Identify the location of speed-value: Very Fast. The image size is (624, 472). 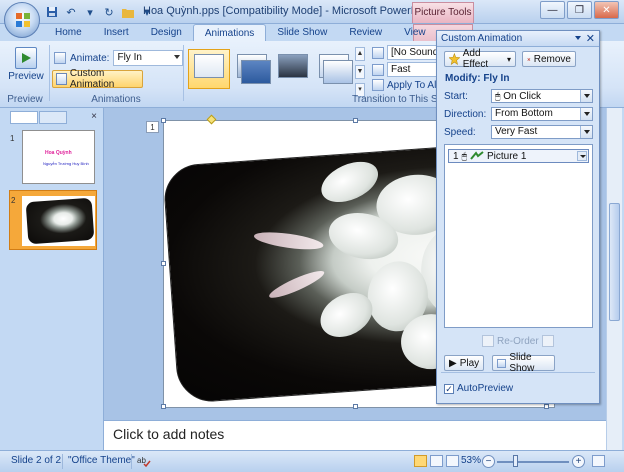
(516, 131).